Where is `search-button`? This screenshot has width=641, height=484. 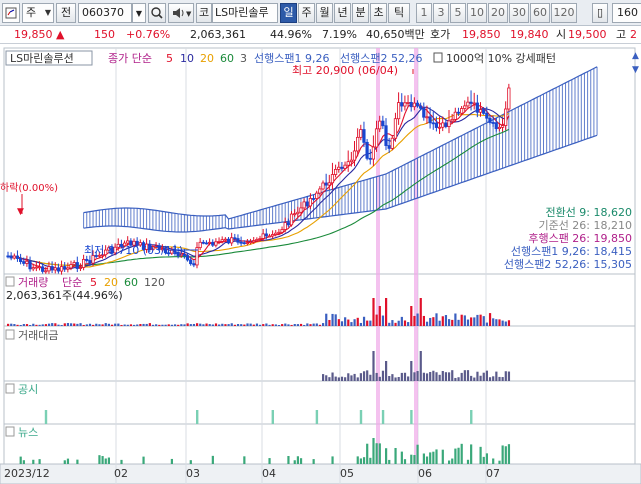 search-button is located at coordinates (157, 13).